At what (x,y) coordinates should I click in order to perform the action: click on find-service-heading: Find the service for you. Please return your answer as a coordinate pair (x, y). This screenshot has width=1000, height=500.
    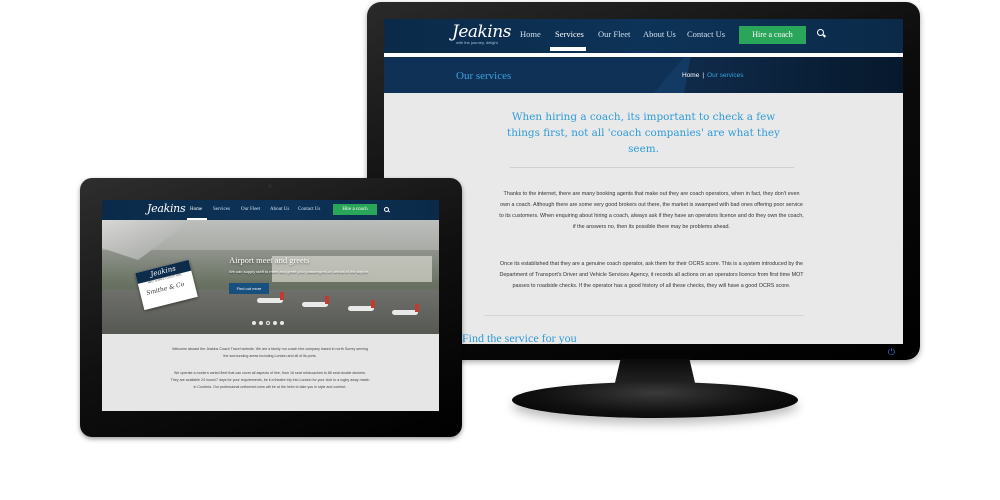
    Looking at the image, I should click on (519, 337).